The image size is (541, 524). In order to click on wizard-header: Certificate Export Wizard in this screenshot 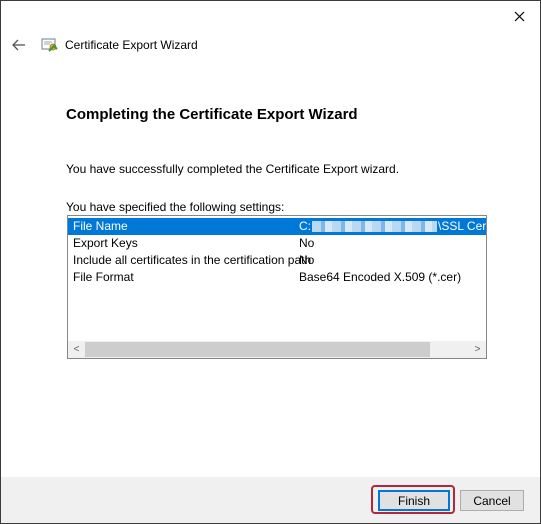, I will do `click(103, 45)`.